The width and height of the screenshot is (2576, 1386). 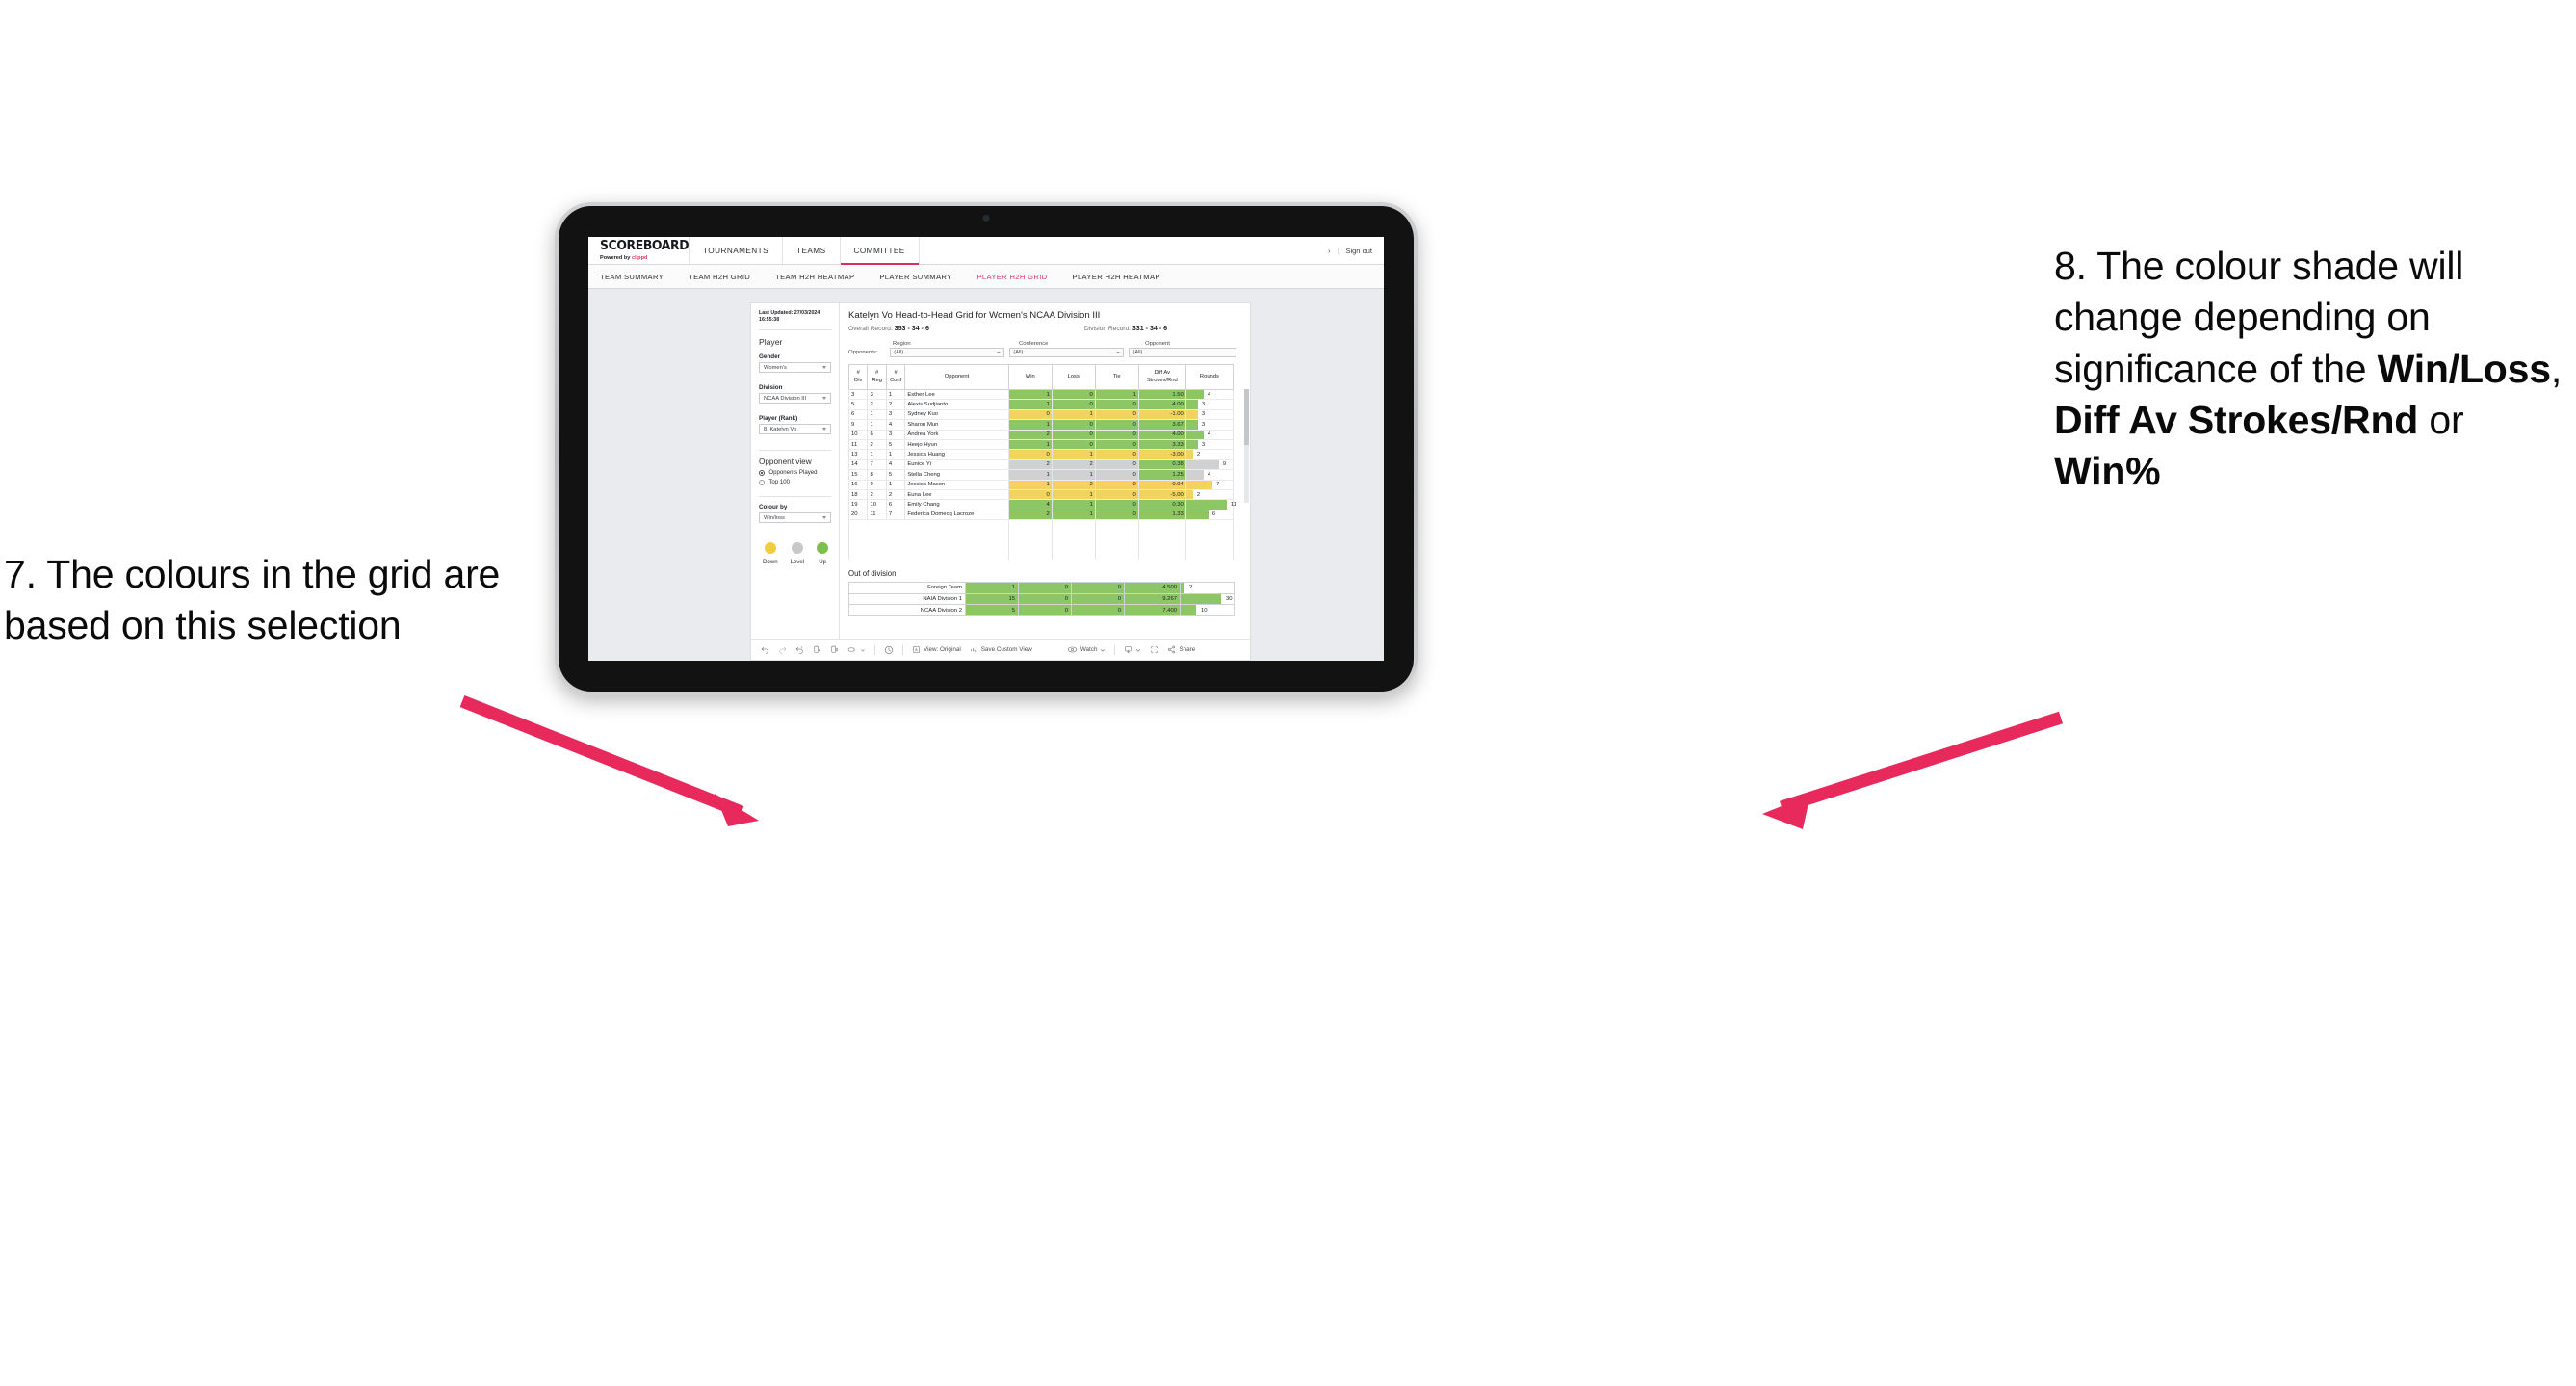 What do you see at coordinates (1246, 446) in the screenshot?
I see `grid-vertical-scrollbar` at bounding box center [1246, 446].